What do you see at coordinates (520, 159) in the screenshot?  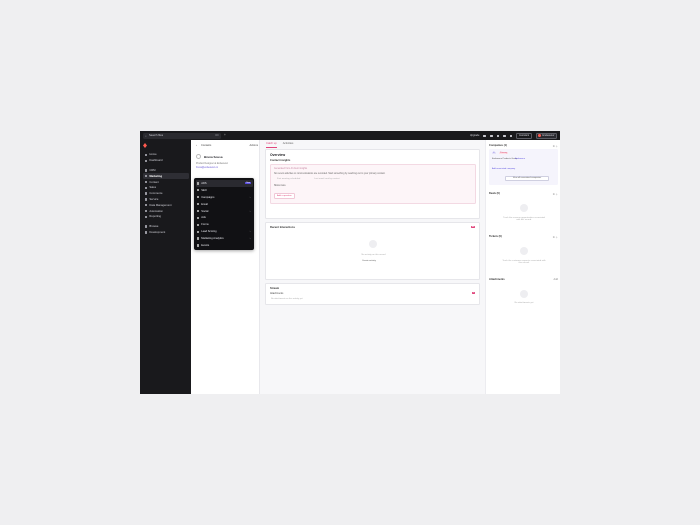 I see `company-name: Endeavour` at bounding box center [520, 159].